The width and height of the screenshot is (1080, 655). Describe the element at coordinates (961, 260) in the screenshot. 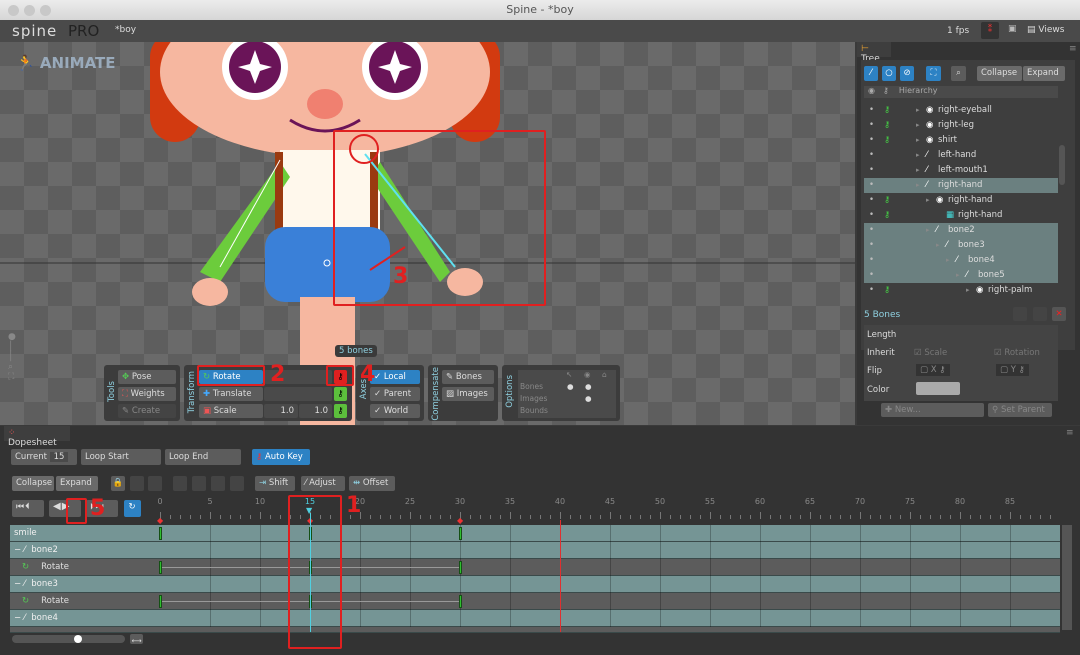

I see `tree-item: • ▸ ⁄ bone4` at that location.